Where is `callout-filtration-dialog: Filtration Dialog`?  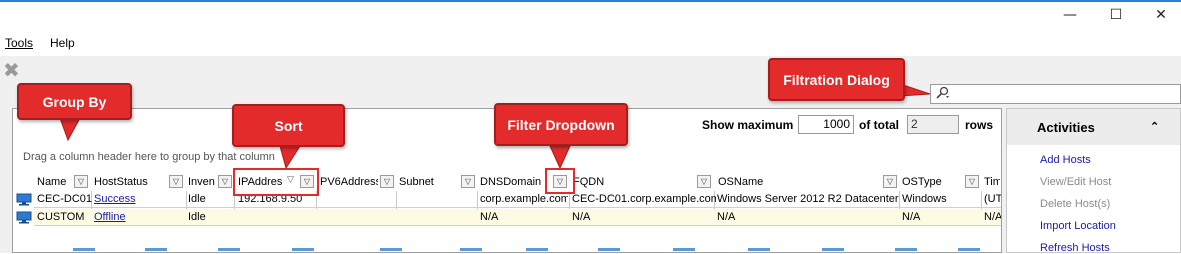
callout-filtration-dialog: Filtration Dialog is located at coordinates (836, 79).